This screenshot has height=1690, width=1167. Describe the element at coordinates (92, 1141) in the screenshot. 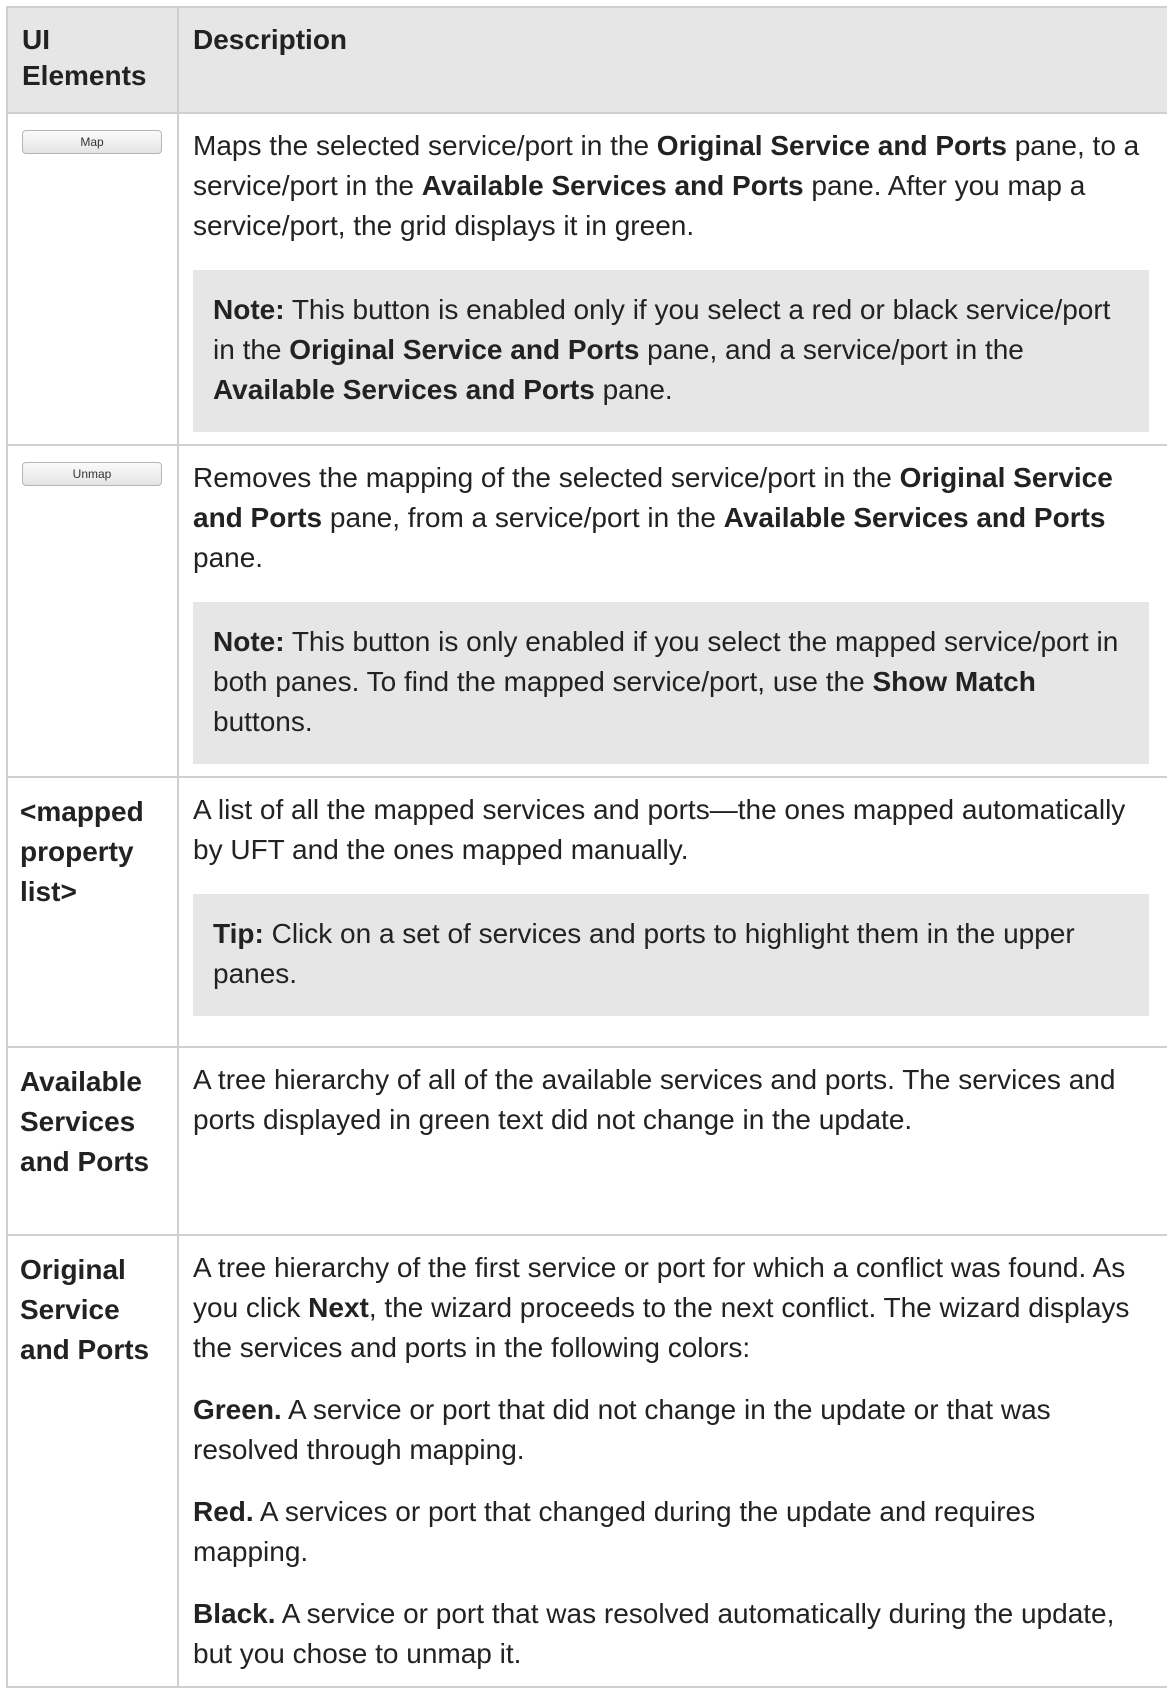

I see `element-cell-available-services: Available Services and Ports` at that location.